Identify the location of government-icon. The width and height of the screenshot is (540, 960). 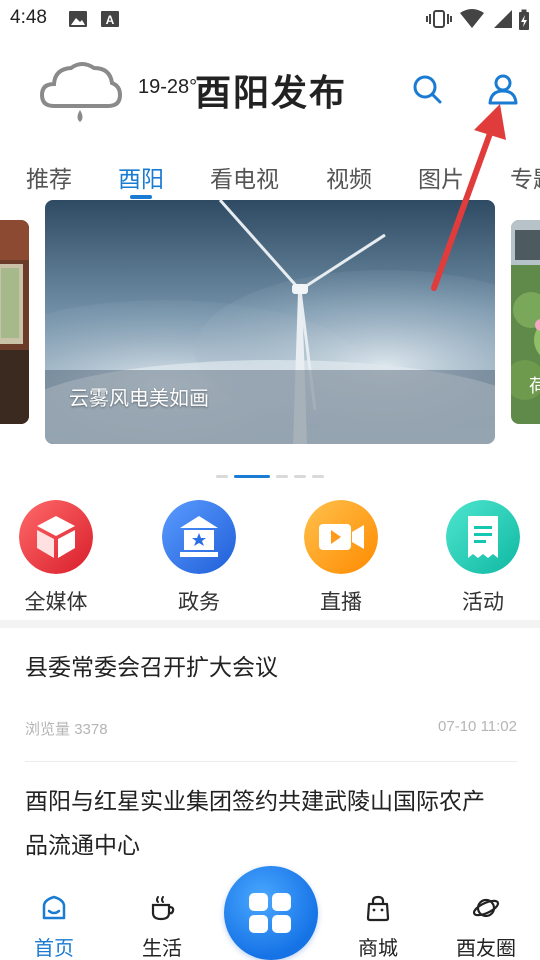
(199, 537).